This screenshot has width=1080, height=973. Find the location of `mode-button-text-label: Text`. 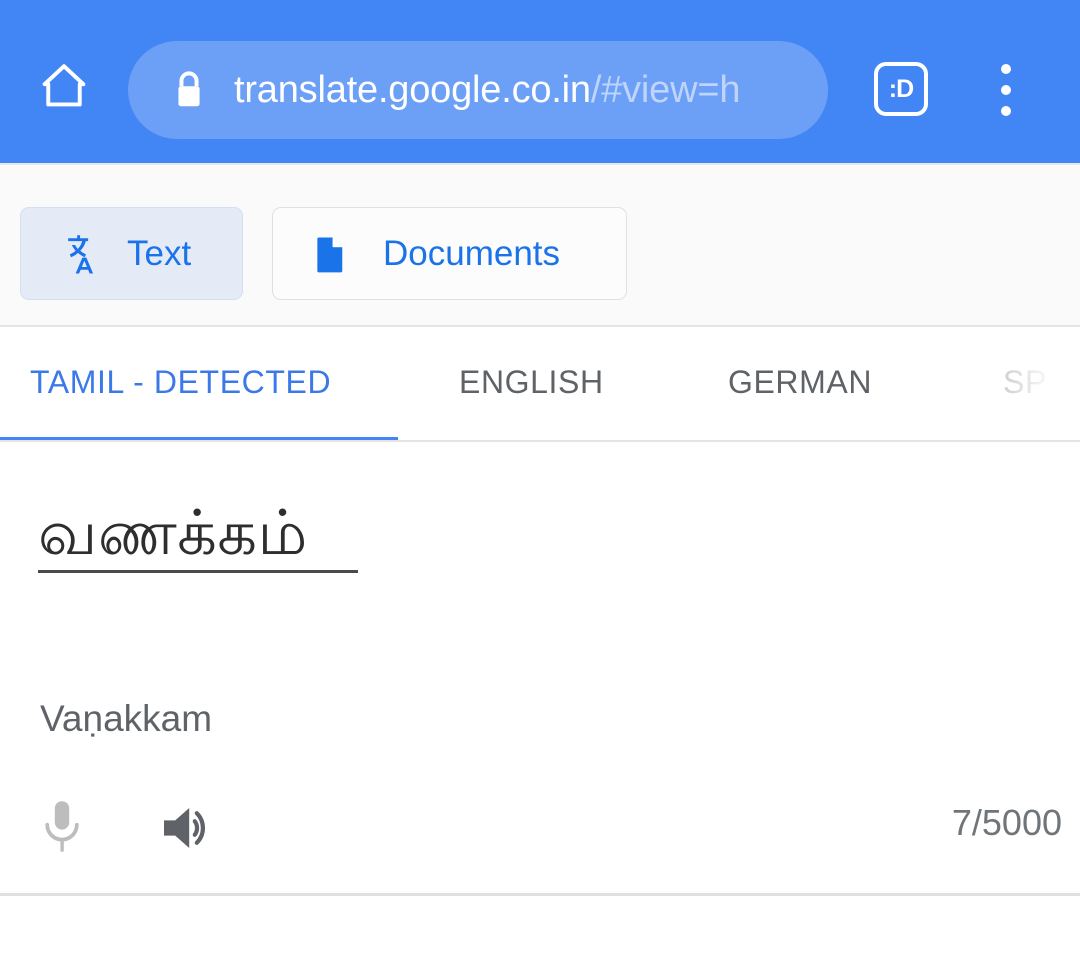

mode-button-text-label: Text is located at coordinates (159, 253).